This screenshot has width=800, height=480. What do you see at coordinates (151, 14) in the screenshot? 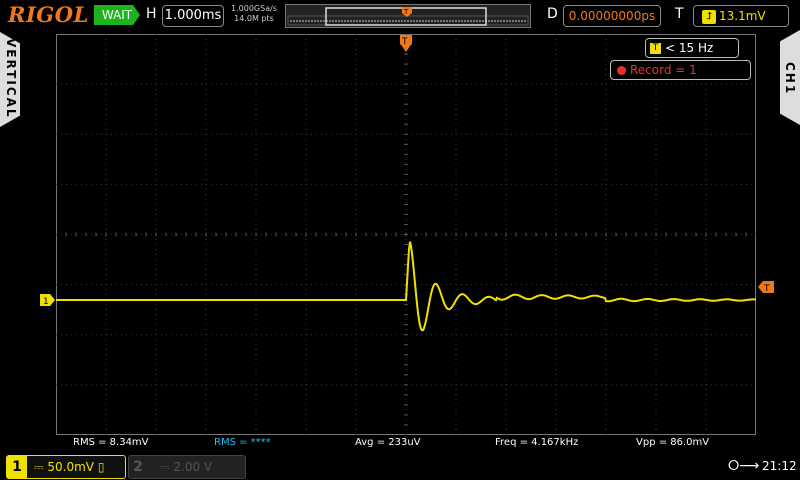
I see `horizontal-label: H` at bounding box center [151, 14].